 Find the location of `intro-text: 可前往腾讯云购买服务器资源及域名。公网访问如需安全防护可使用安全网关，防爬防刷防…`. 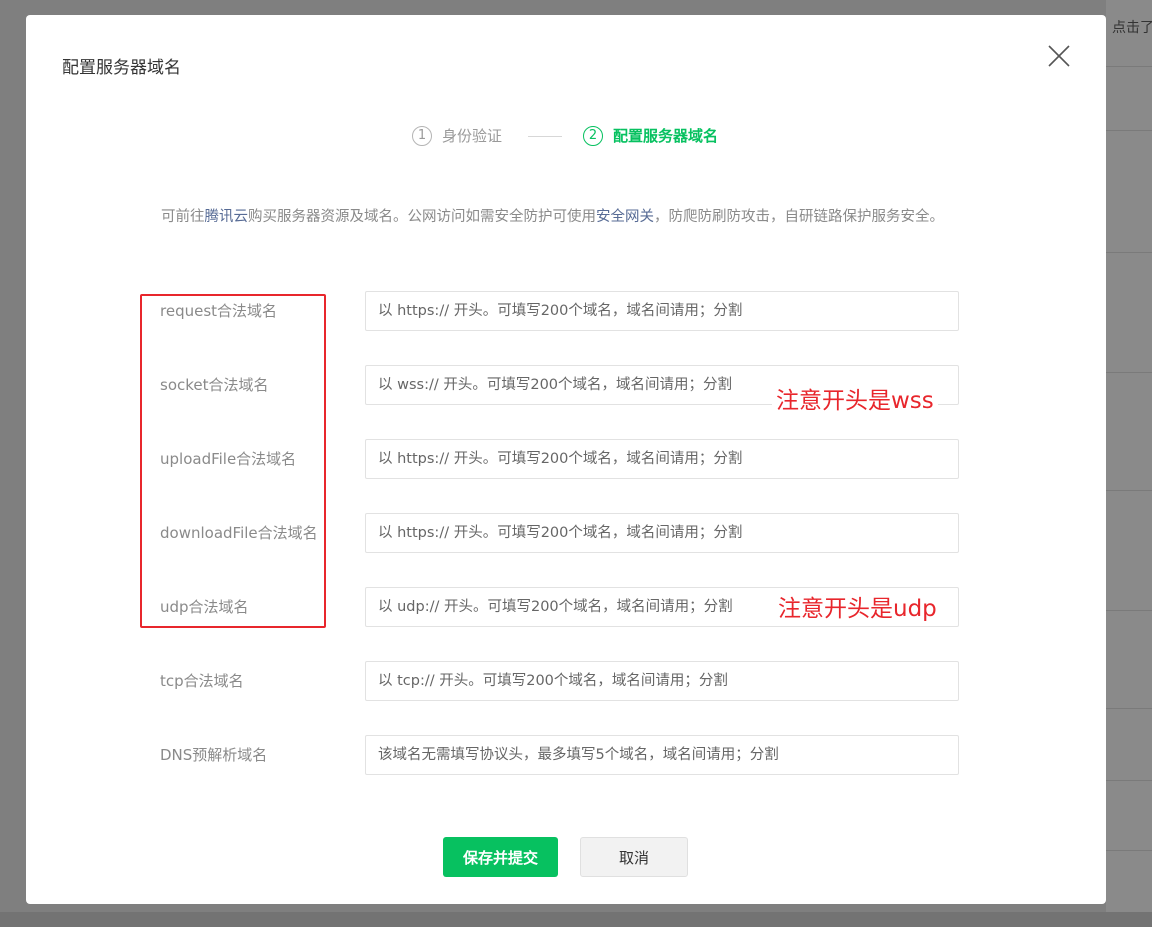

intro-text: 可前往腾讯云购买服务器资源及域名。公网访问如需安全防护可使用安全网关，防爬防刷防… is located at coordinates (571, 217).